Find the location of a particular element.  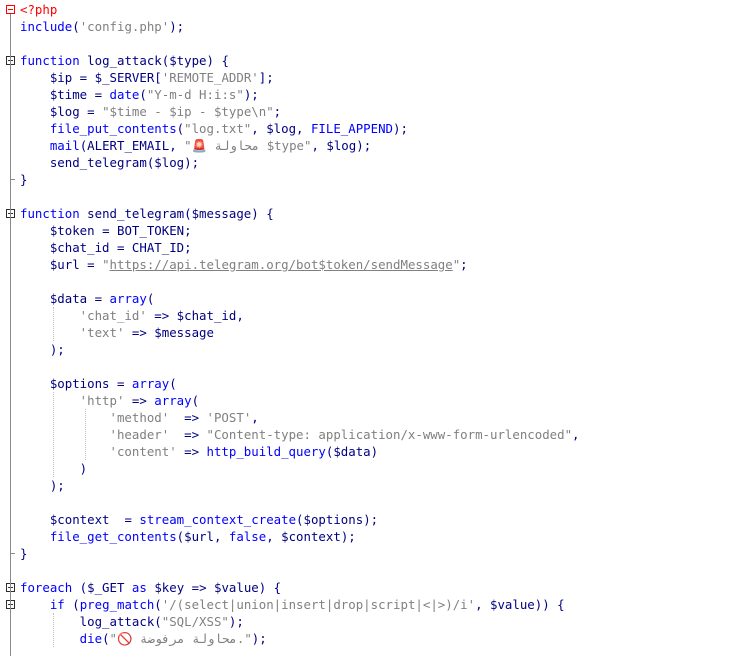

code-token: FILE_APPEND is located at coordinates (352, 128).